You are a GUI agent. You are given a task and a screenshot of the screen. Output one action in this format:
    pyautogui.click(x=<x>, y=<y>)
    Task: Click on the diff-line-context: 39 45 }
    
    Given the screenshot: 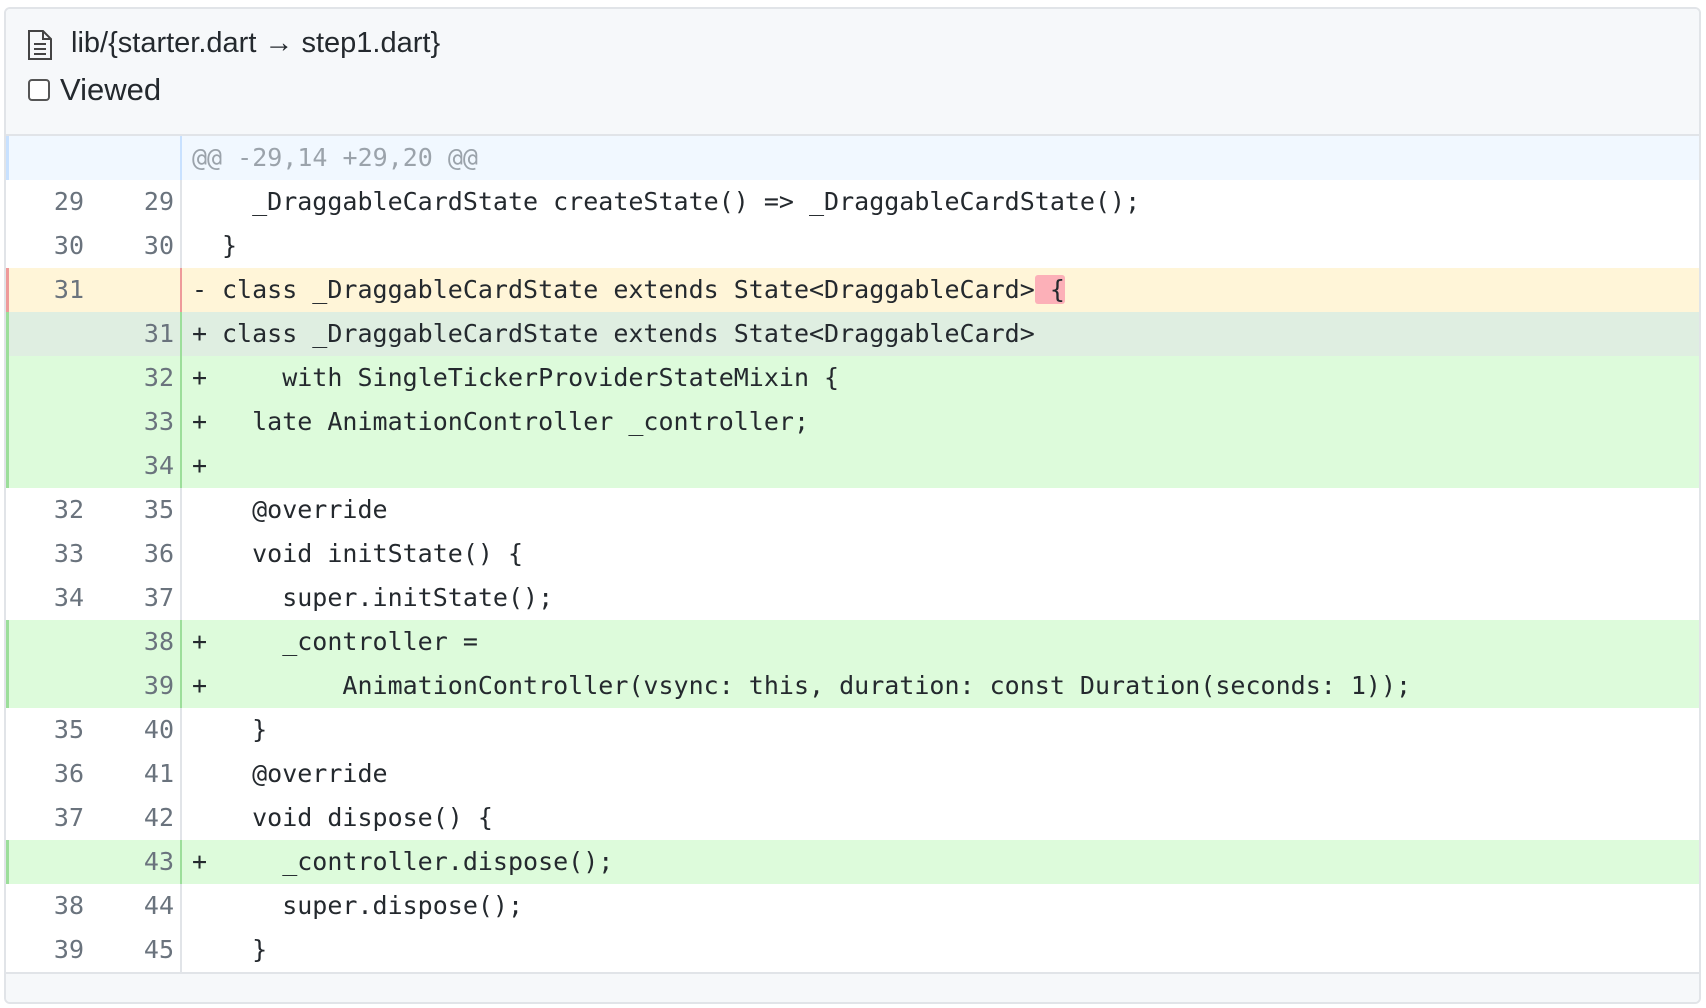 What is the action you would take?
    pyautogui.click(x=852, y=950)
    